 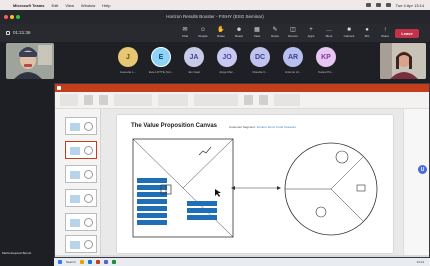 I want to click on excel-taskbar-icon, so click(x=113, y=262).